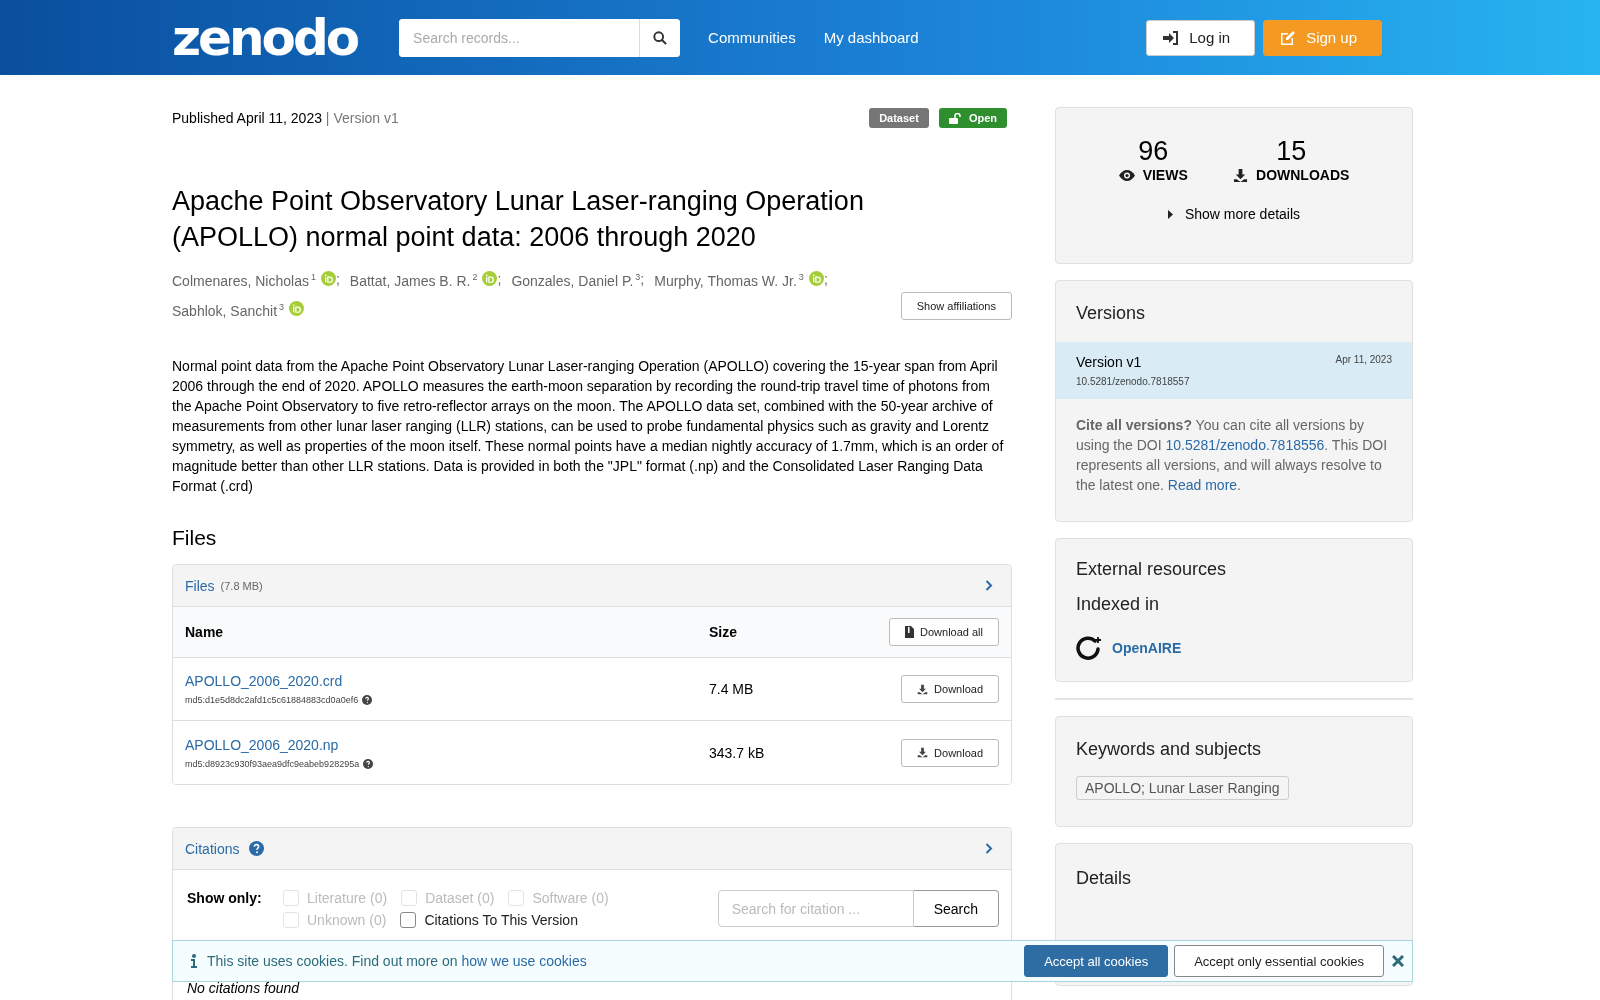  What do you see at coordinates (1170, 214) in the screenshot?
I see `caret-icon` at bounding box center [1170, 214].